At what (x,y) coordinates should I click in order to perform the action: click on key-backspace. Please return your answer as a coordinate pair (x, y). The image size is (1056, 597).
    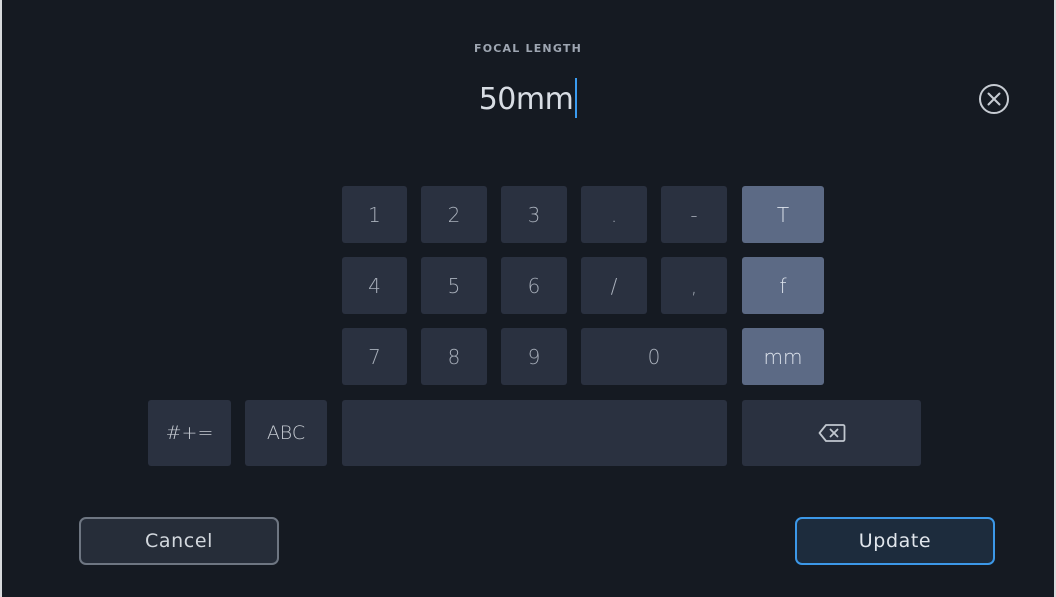
    Looking at the image, I should click on (831, 433).